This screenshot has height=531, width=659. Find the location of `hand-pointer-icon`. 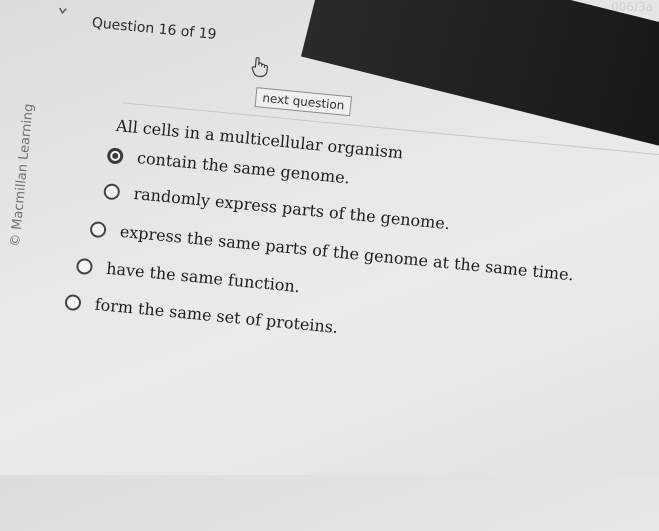

hand-pointer-icon is located at coordinates (260, 67).